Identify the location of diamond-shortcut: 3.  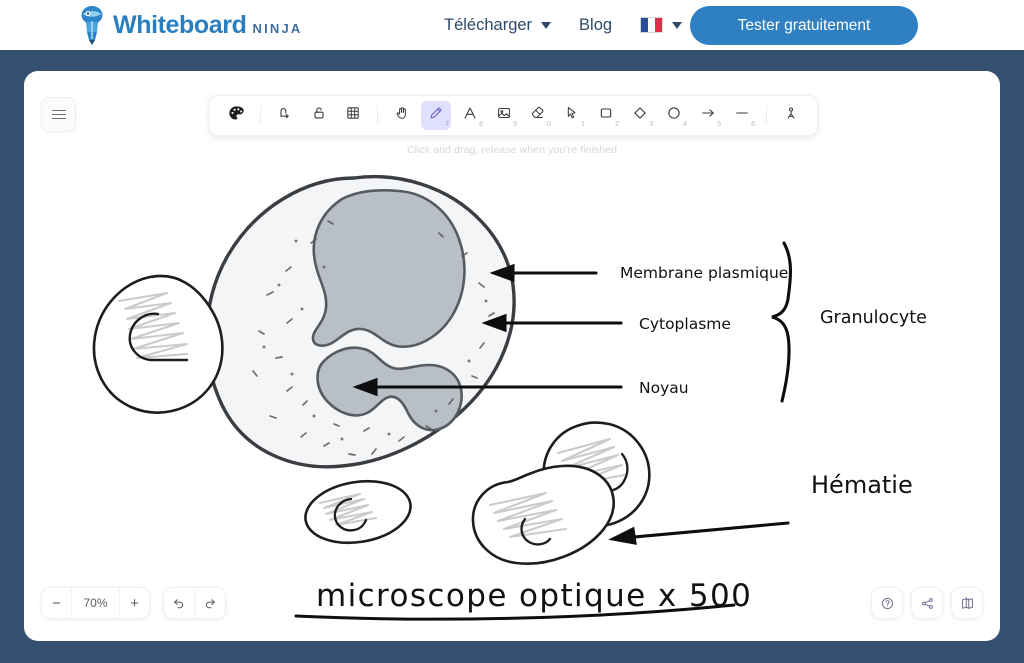
(651, 124).